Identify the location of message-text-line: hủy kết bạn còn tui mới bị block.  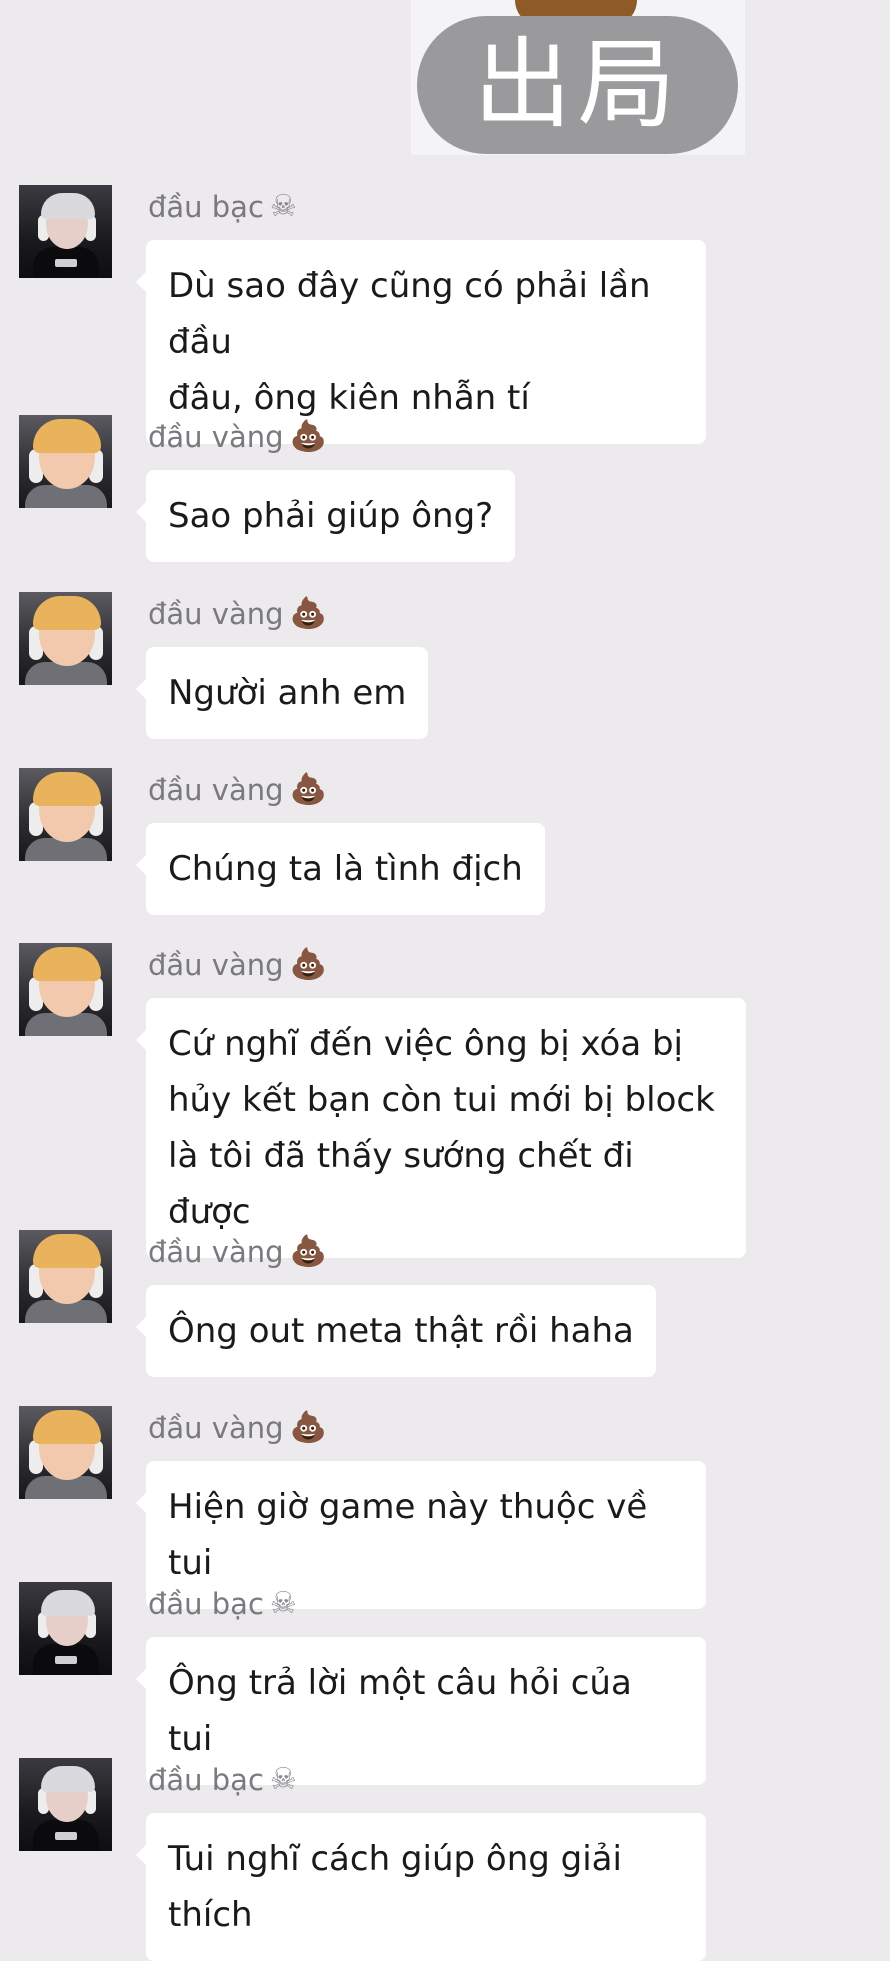
(441, 1100).